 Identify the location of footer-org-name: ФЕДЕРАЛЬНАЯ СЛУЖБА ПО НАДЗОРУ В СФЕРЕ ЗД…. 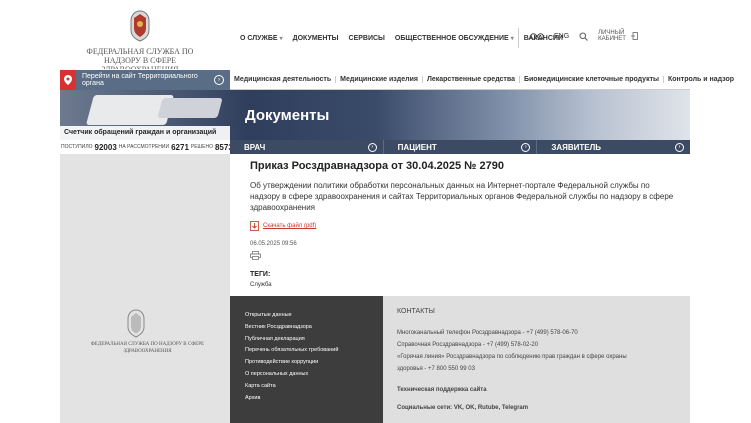
(147, 348).